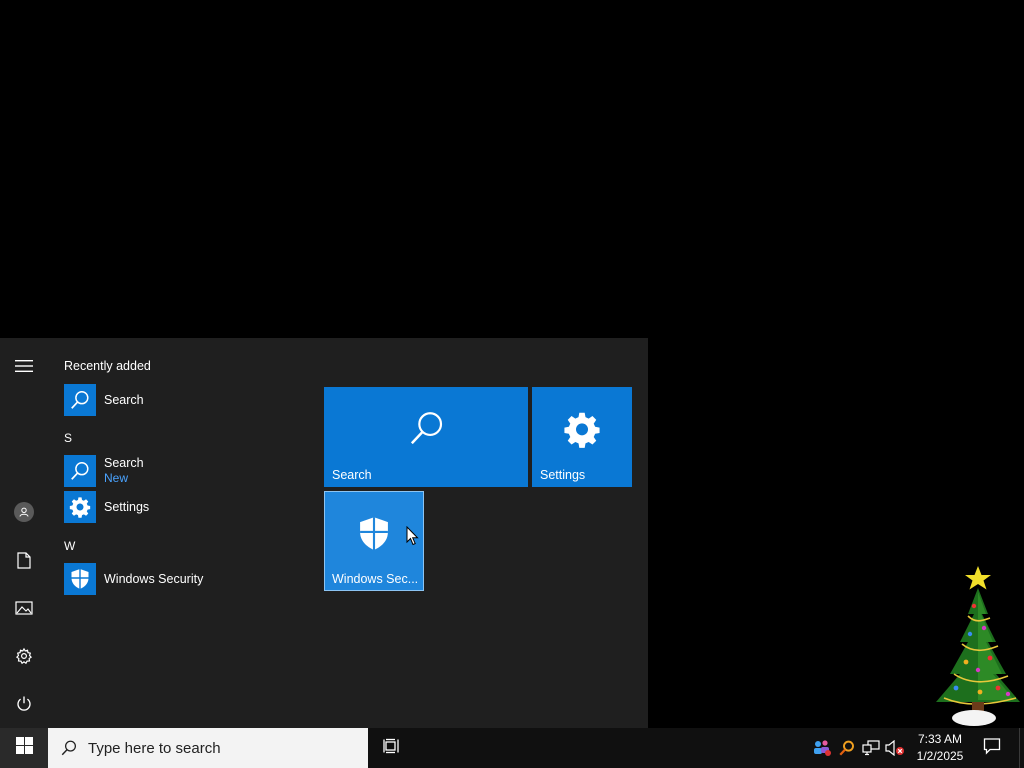 The width and height of the screenshot is (1024, 768). What do you see at coordinates (412, 538) in the screenshot?
I see `mouse-cursor-icon` at bounding box center [412, 538].